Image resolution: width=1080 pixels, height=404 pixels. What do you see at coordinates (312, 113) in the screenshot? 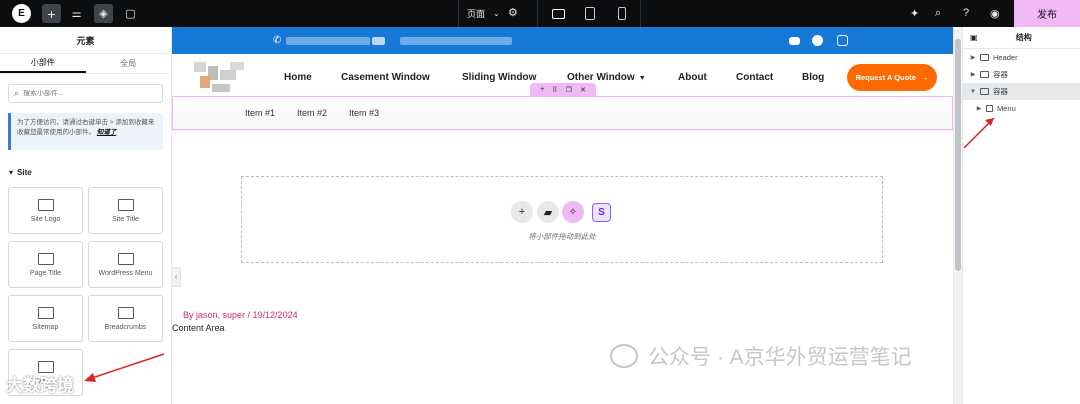
I see `menu-item: Item #2` at bounding box center [312, 113].